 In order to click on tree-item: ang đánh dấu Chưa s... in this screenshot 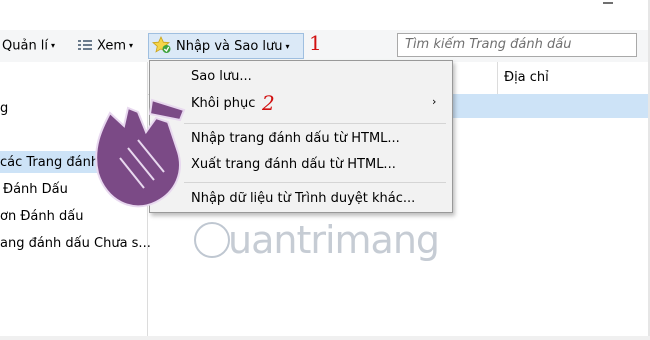, I will do `click(75, 244)`.